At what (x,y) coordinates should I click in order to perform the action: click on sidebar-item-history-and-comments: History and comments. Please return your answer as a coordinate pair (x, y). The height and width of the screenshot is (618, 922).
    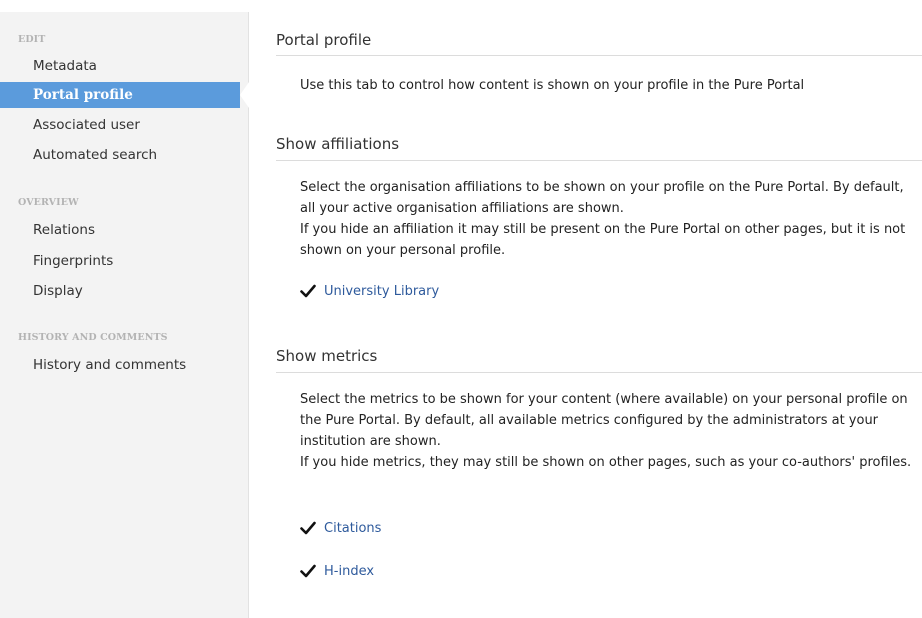
    Looking at the image, I should click on (124, 365).